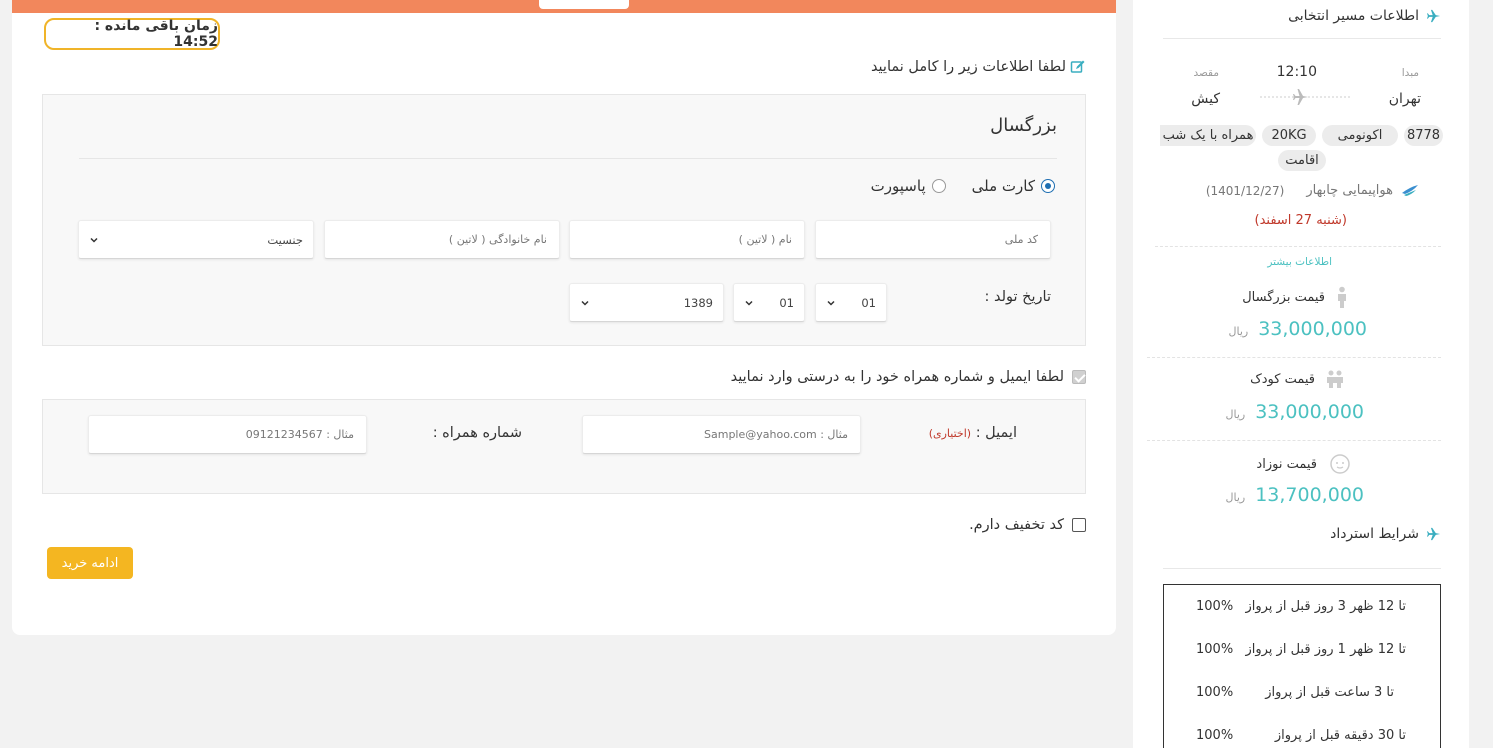  I want to click on id-type-group: کارت ملی پاسپورت, so click(963, 186).